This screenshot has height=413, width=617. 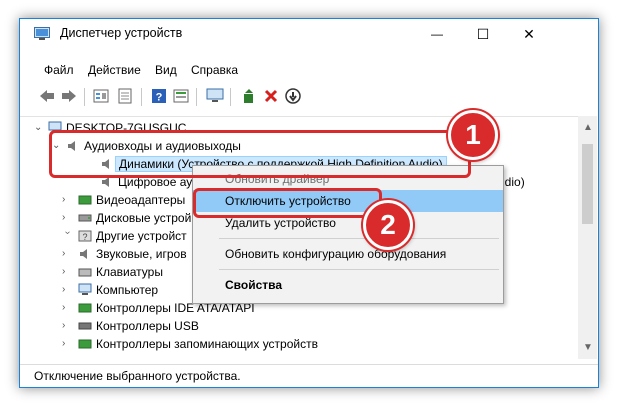 I want to click on monitor-icon, so click(x=215, y=95).